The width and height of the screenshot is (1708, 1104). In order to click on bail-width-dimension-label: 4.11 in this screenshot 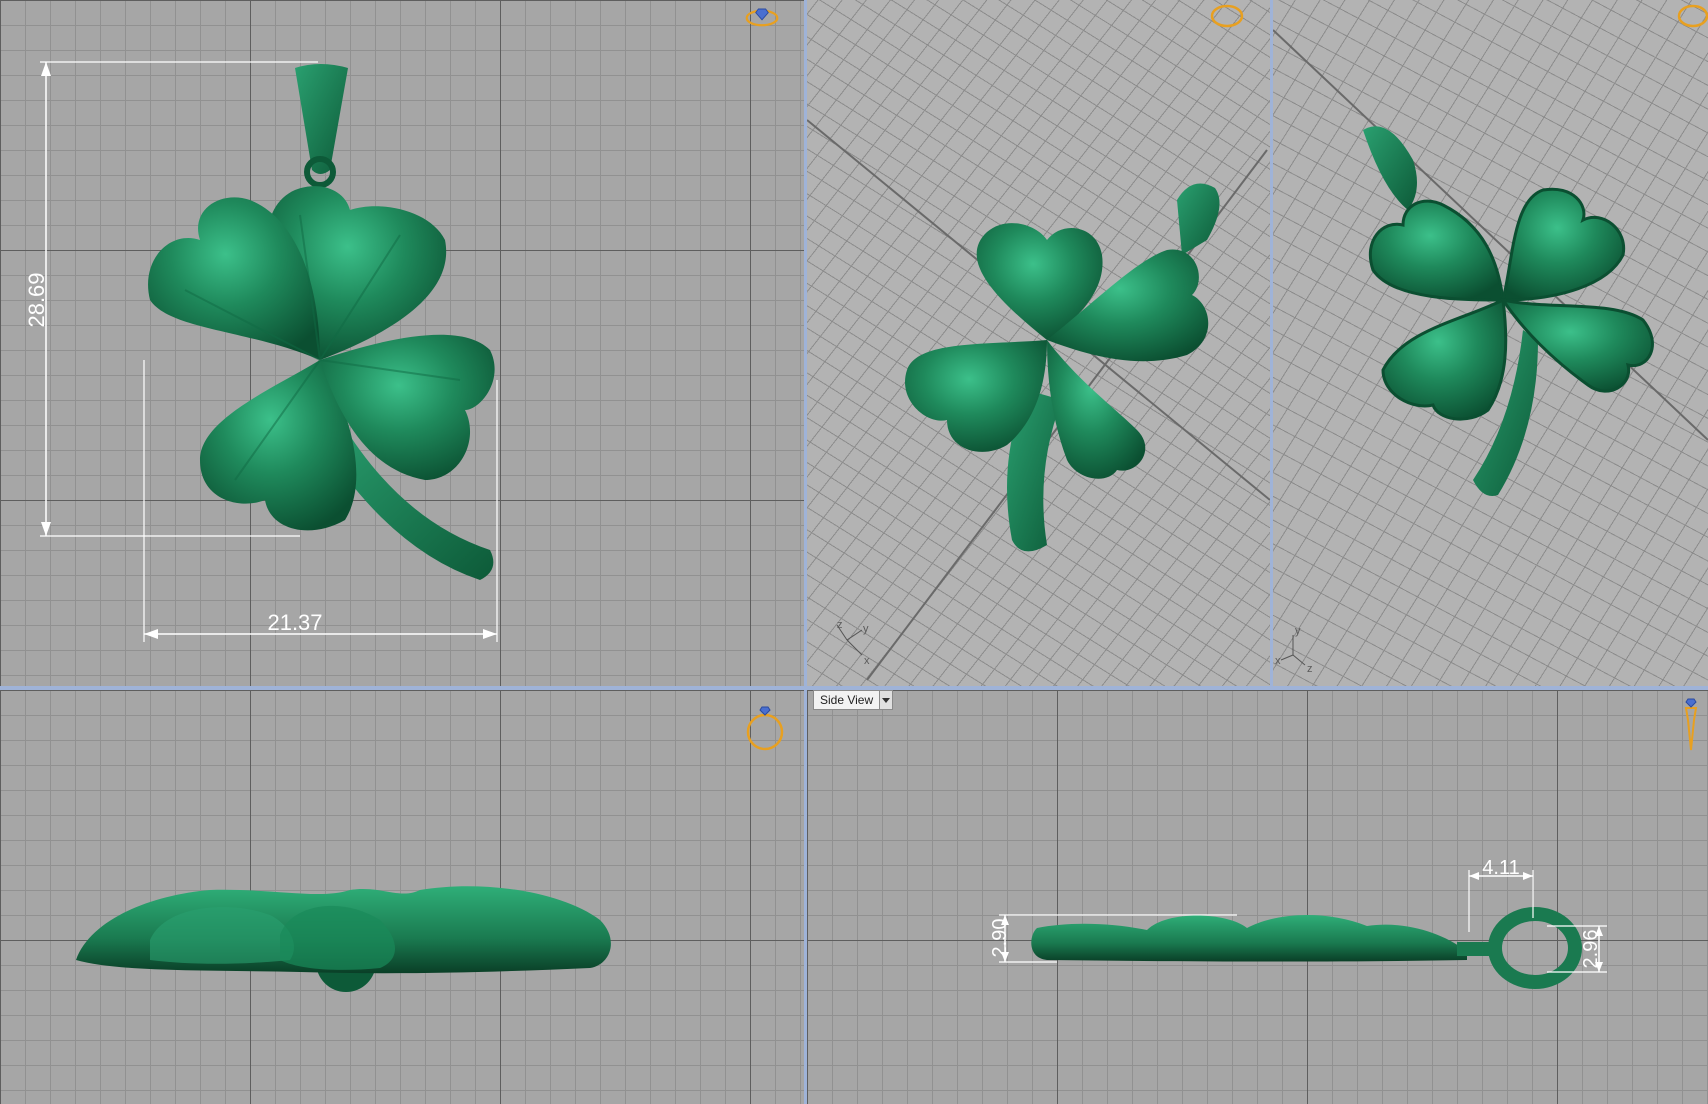, I will do `click(1500, 868)`.